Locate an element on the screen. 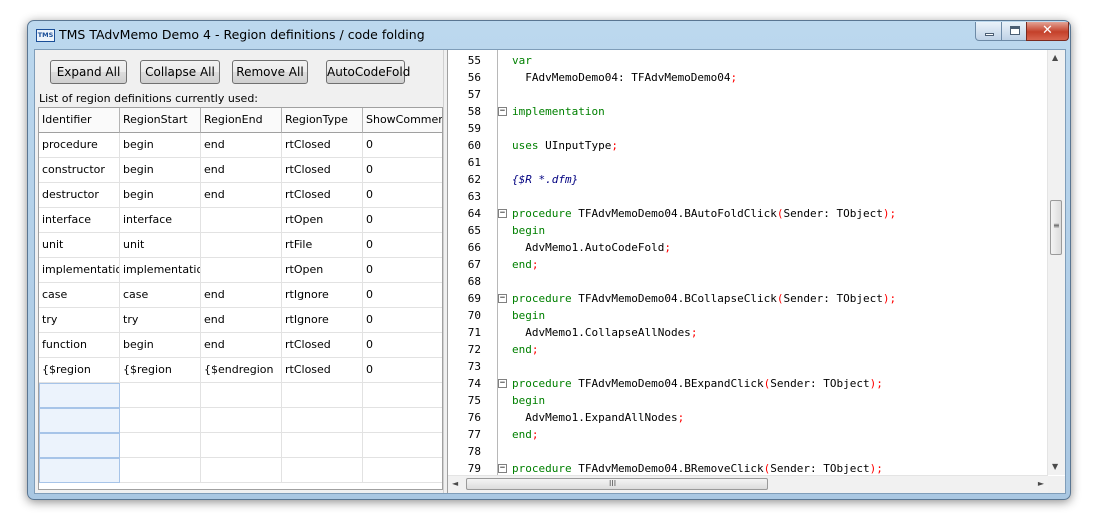  vertical-scrollbar: ▲ ≡ ▼ is located at coordinates (1056, 262).